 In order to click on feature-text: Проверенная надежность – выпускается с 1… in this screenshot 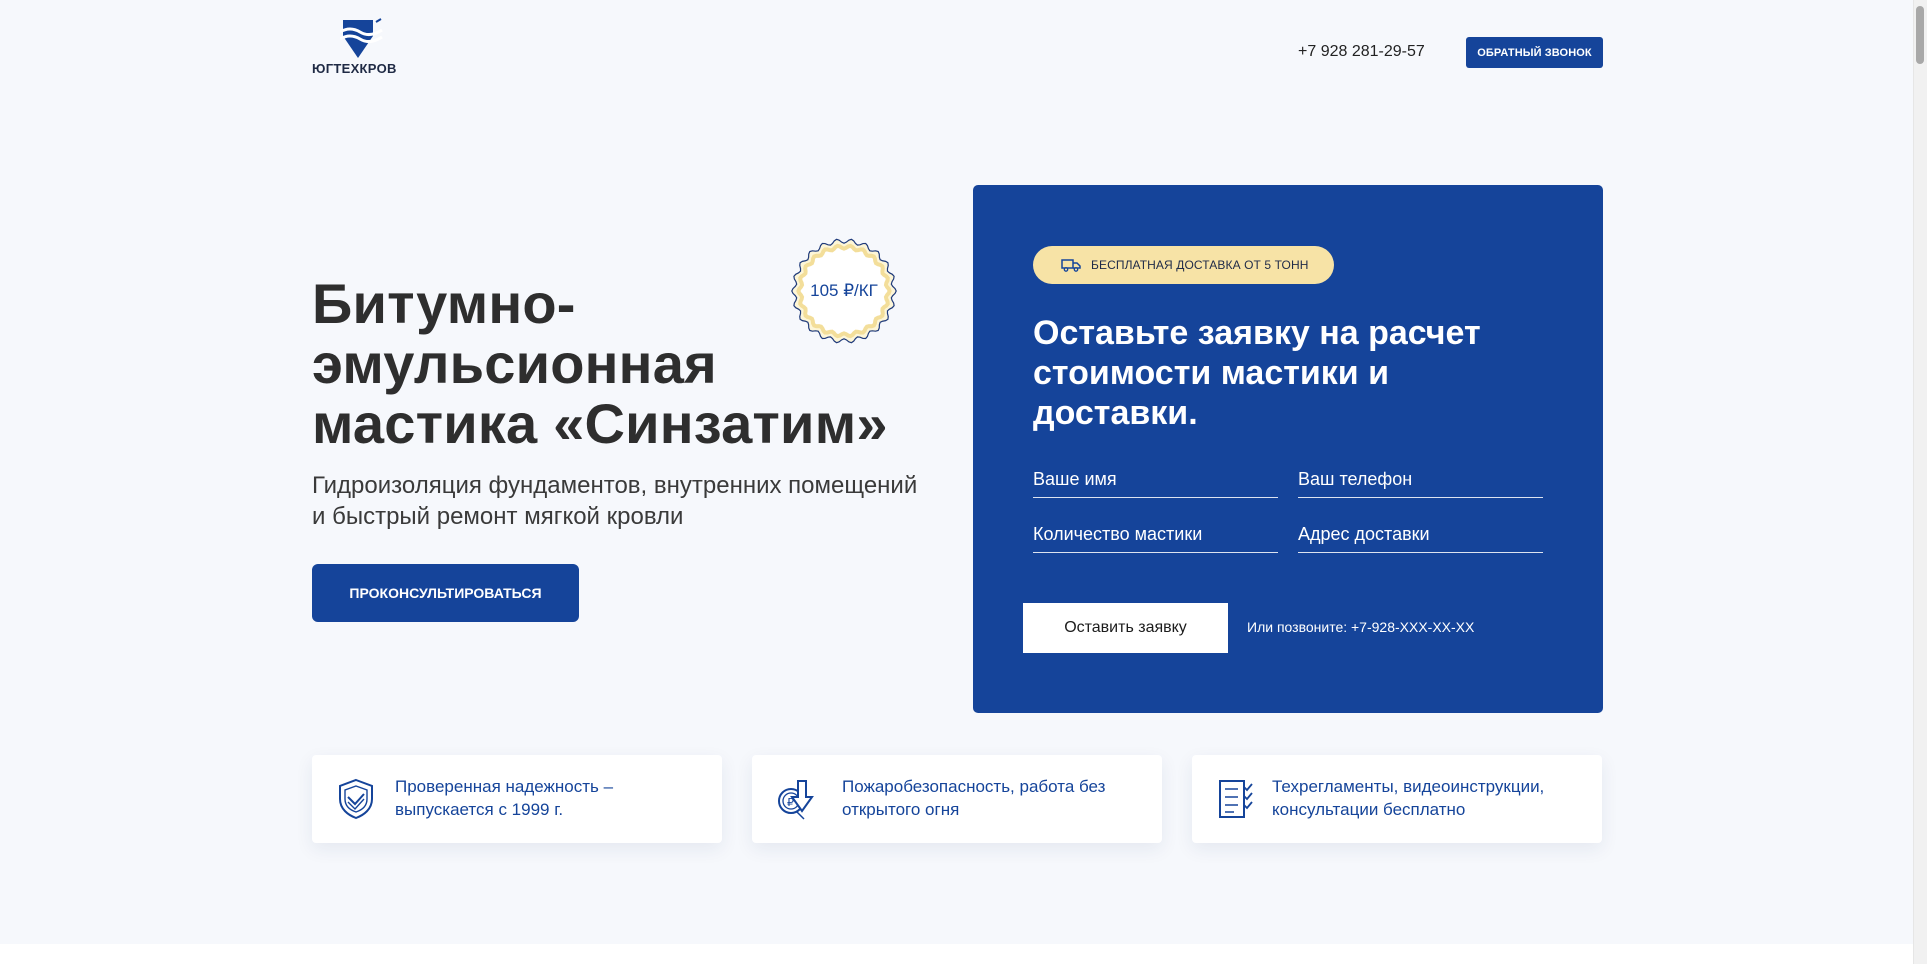, I will do `click(555, 798)`.